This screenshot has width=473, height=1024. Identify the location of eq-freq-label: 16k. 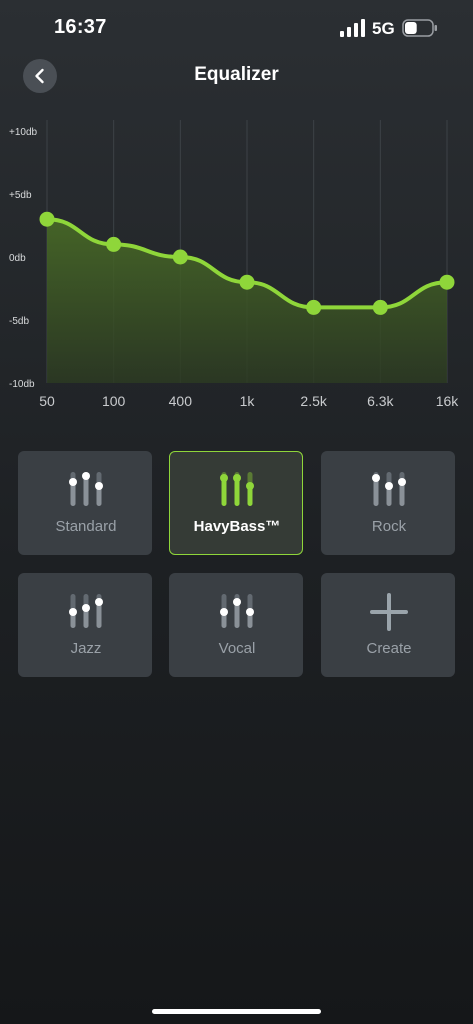
(448, 401).